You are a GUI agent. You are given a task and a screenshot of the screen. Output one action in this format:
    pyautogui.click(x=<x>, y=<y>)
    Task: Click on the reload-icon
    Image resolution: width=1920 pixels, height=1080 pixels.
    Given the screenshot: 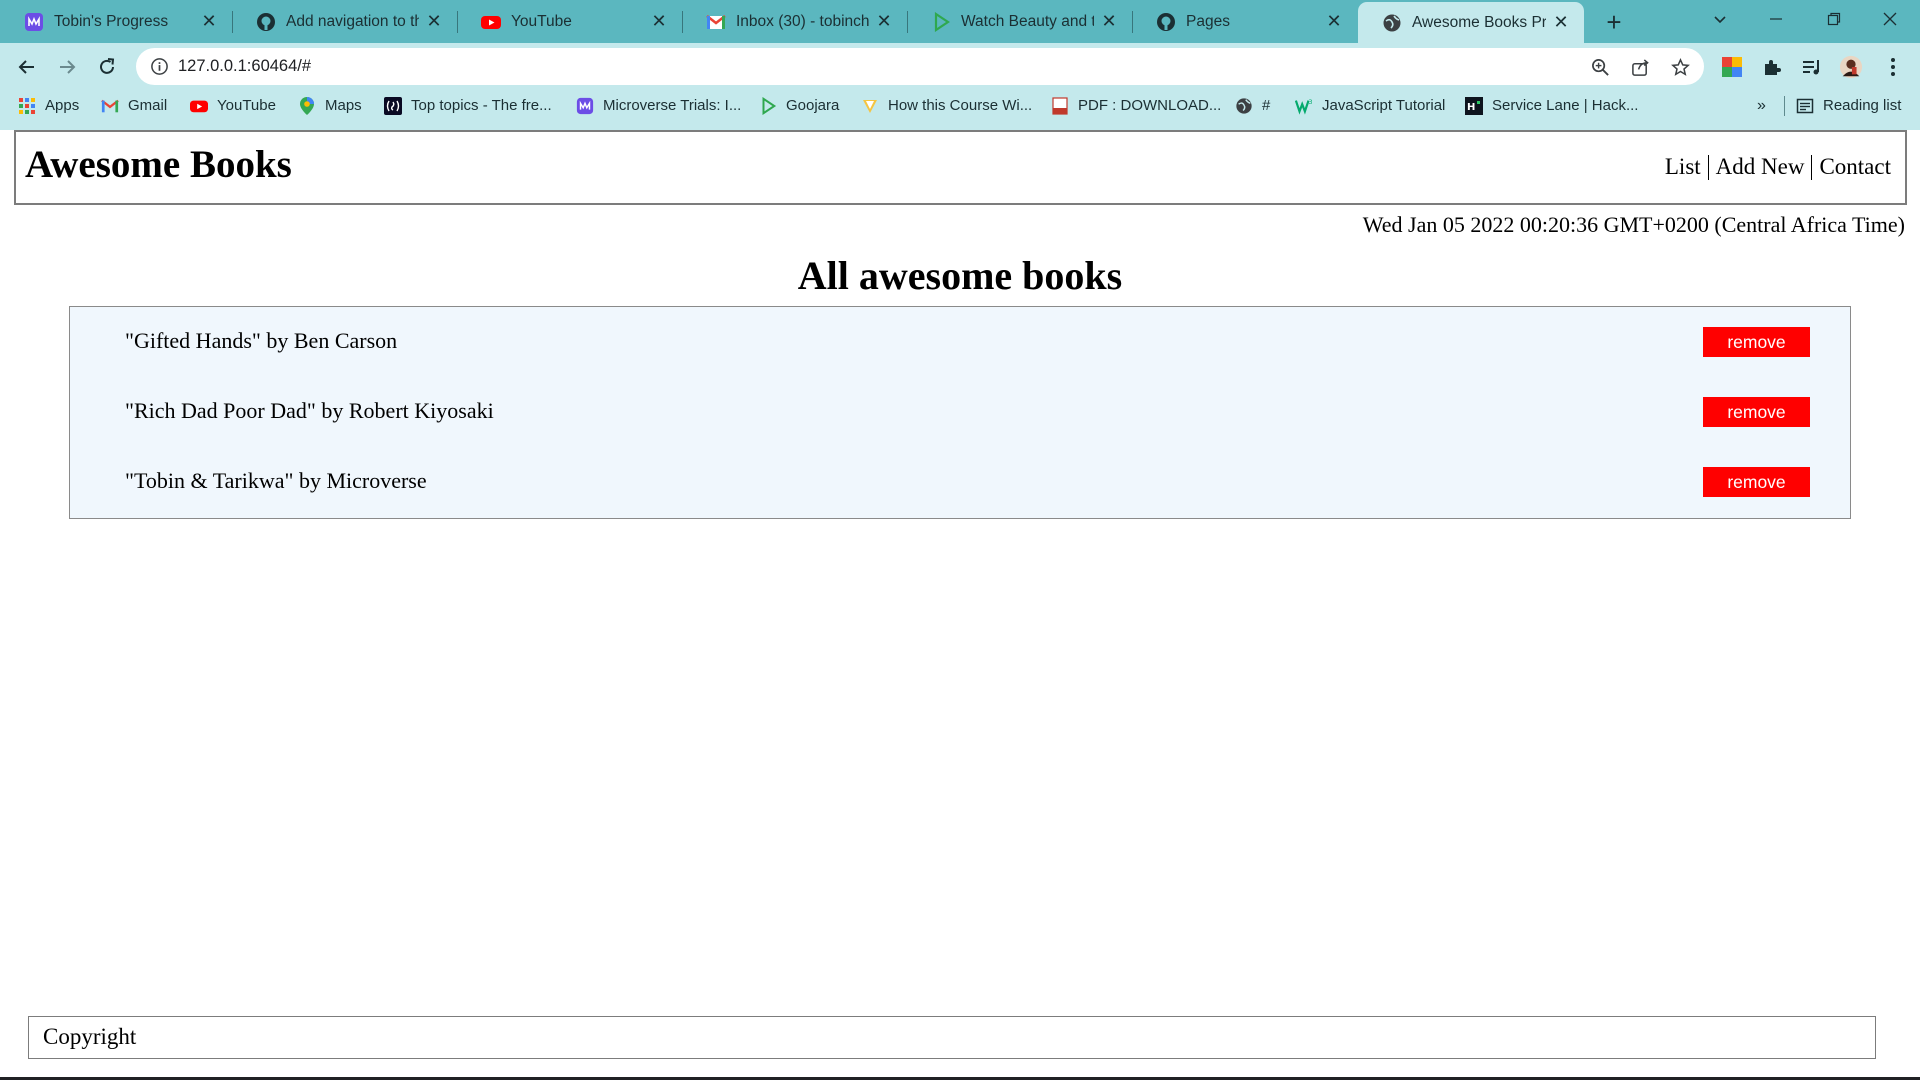 What is the action you would take?
    pyautogui.click(x=107, y=66)
    